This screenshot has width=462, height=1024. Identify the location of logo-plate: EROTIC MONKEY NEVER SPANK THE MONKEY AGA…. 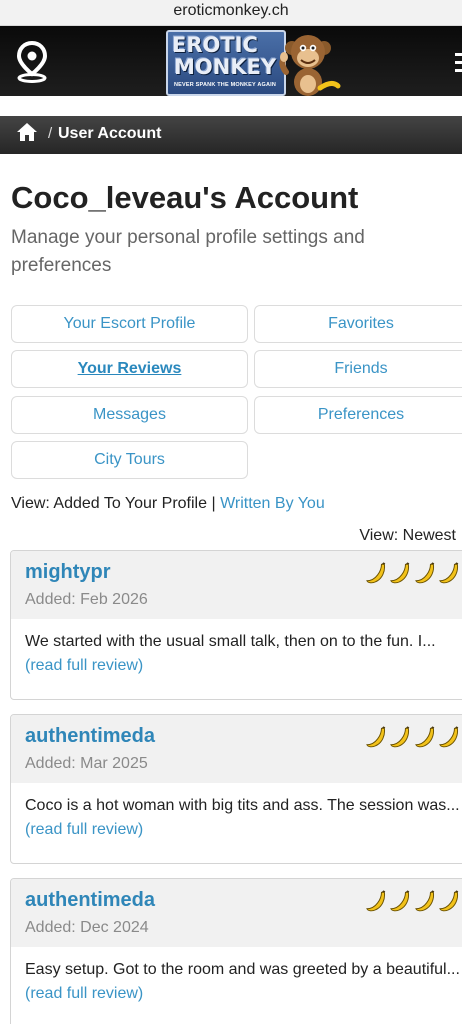
(226, 63).